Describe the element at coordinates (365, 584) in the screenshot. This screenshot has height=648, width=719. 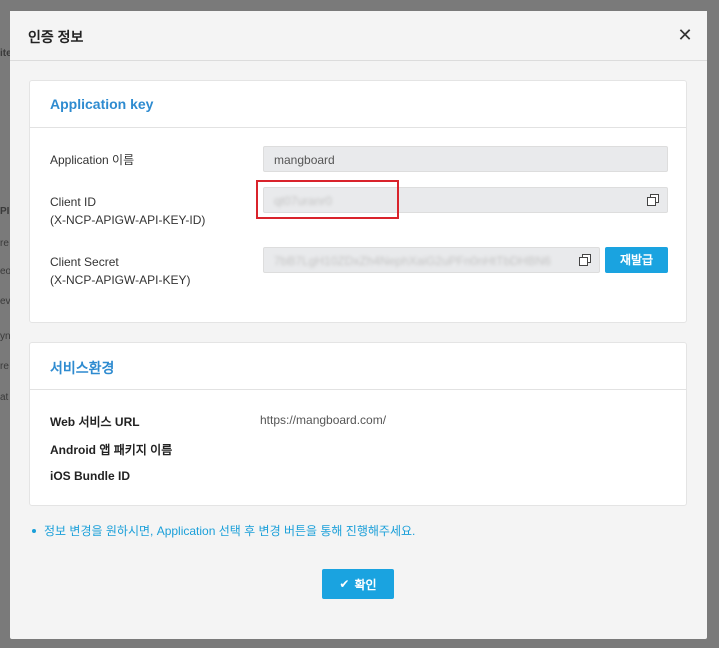
I see `confirm-label: 확인` at that location.